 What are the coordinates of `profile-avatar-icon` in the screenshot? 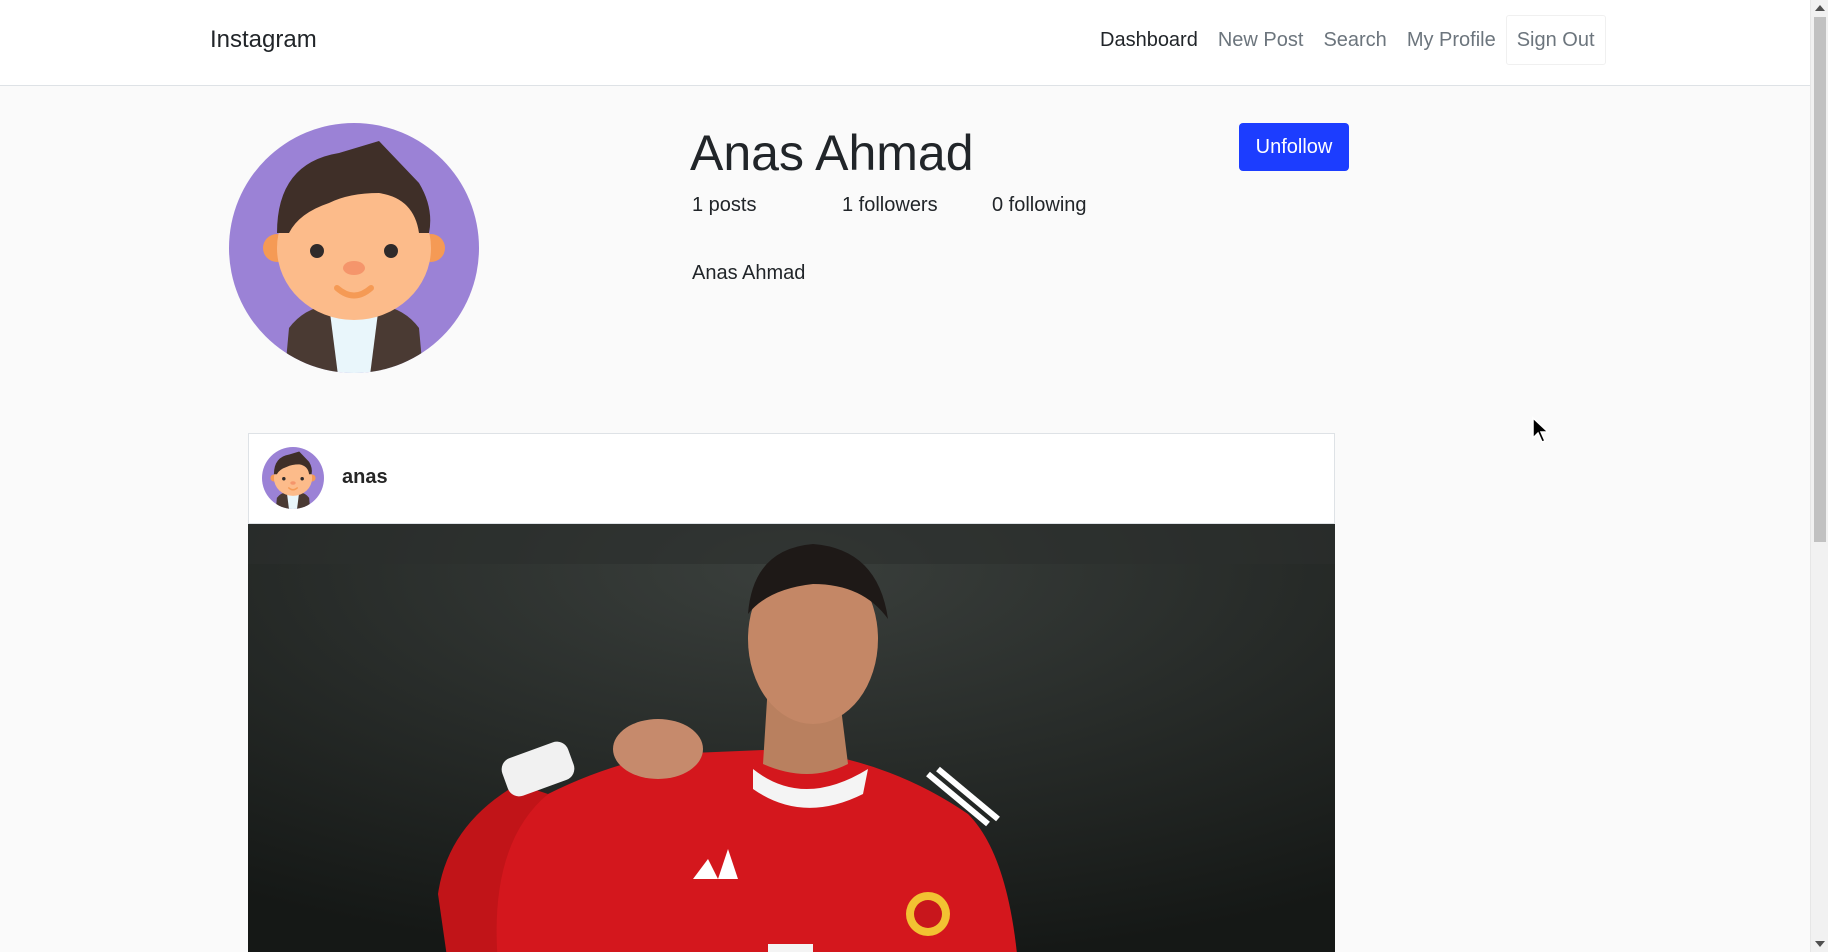 It's located at (354, 248).